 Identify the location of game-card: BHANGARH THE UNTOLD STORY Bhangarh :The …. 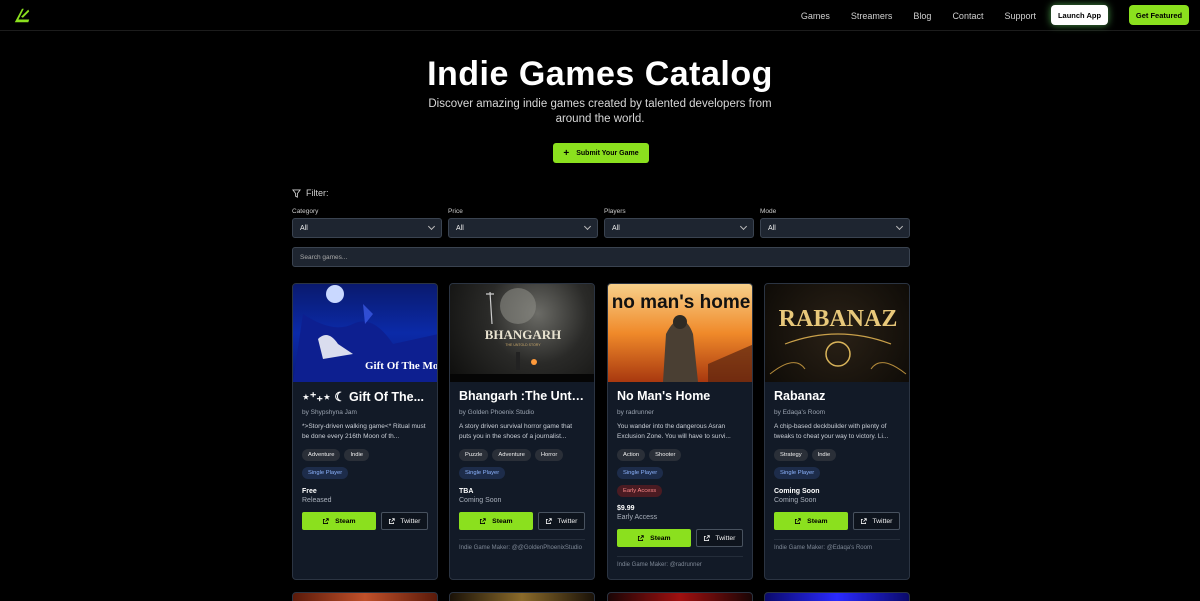
(522, 431).